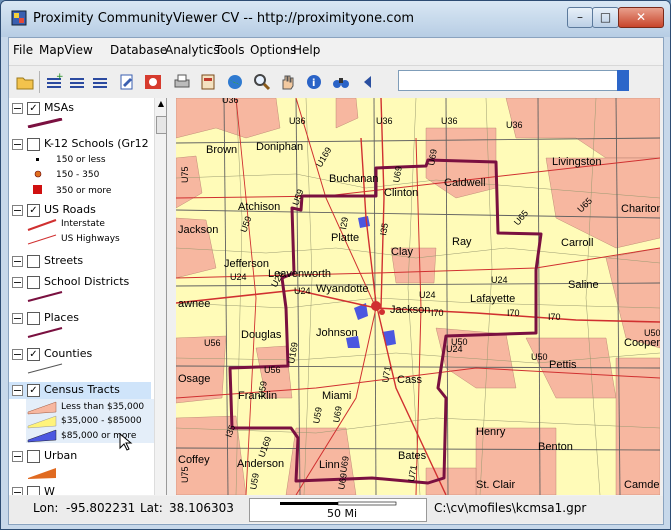  I want to click on school-symbols, so click(37, 176).